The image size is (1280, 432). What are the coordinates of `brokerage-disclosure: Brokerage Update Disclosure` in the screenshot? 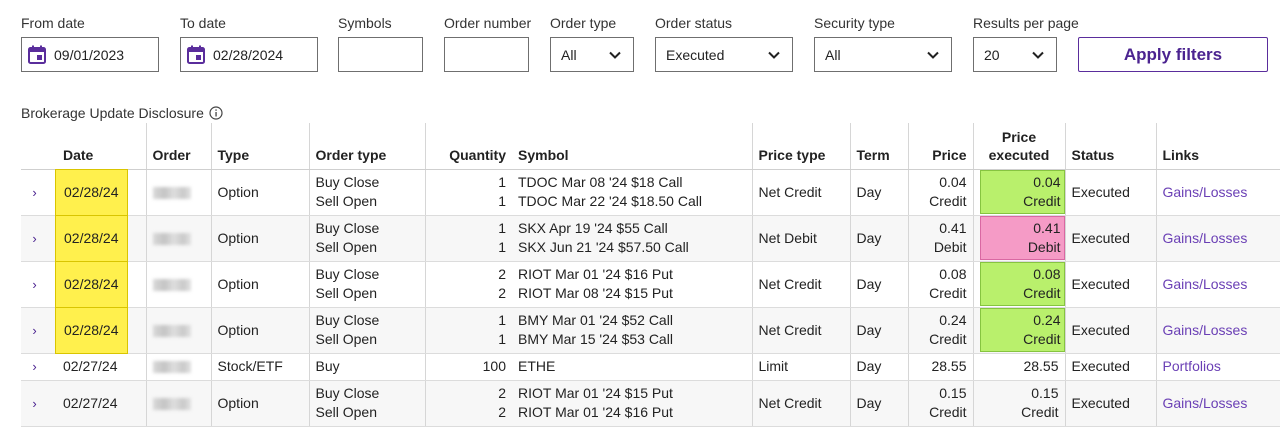 It's located at (122, 113).